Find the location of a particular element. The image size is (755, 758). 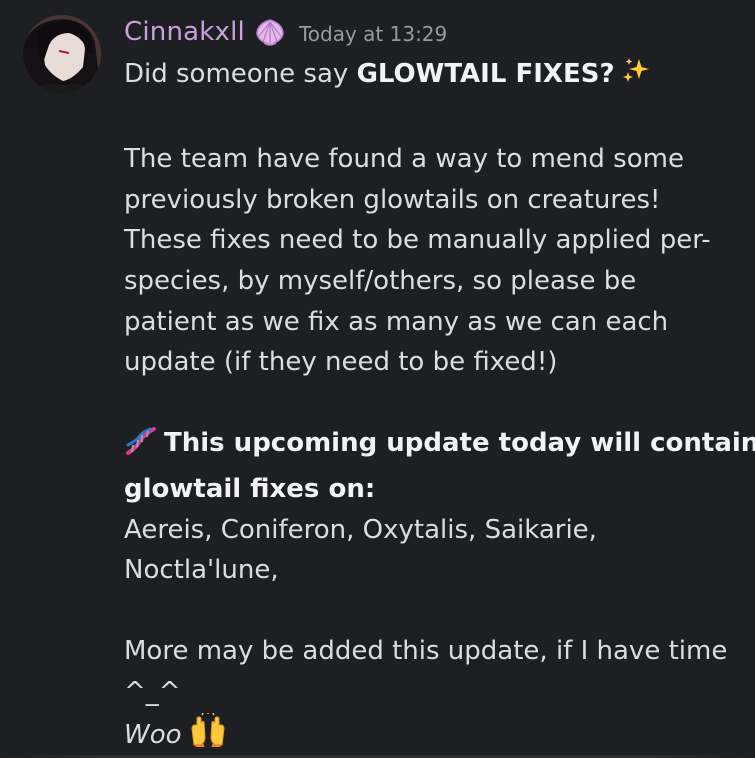

avatar-image is located at coordinates (62, 54).